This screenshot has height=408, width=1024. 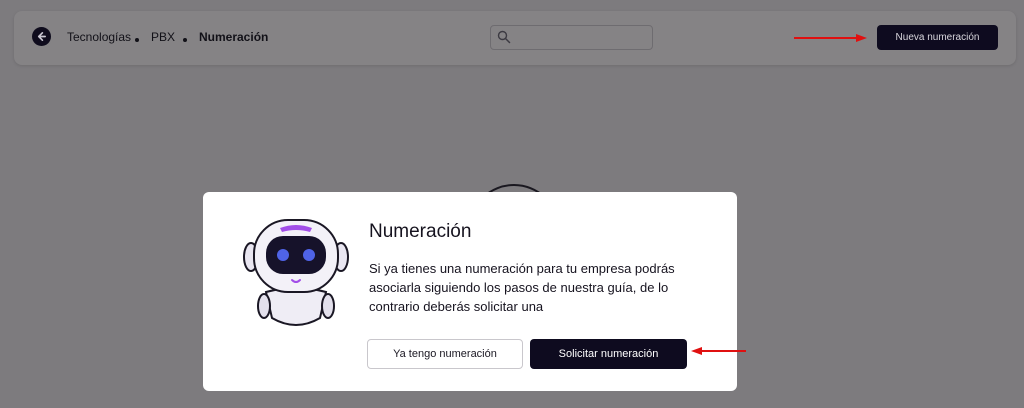 What do you see at coordinates (99, 37) in the screenshot?
I see `breadcrumb-item-tecnologias: Tecnologías` at bounding box center [99, 37].